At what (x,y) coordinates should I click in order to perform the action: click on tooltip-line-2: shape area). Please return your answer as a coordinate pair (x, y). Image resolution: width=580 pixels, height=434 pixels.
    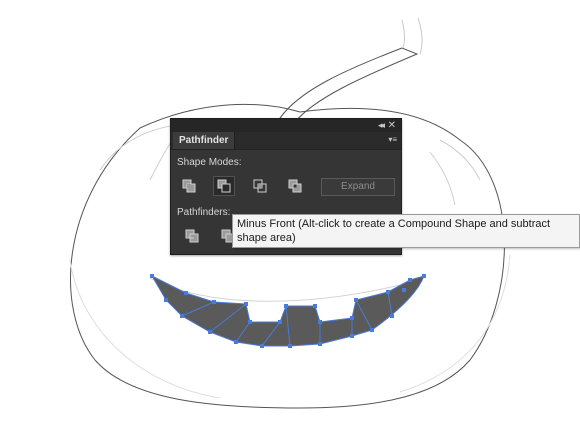
    Looking at the image, I should click on (266, 238).